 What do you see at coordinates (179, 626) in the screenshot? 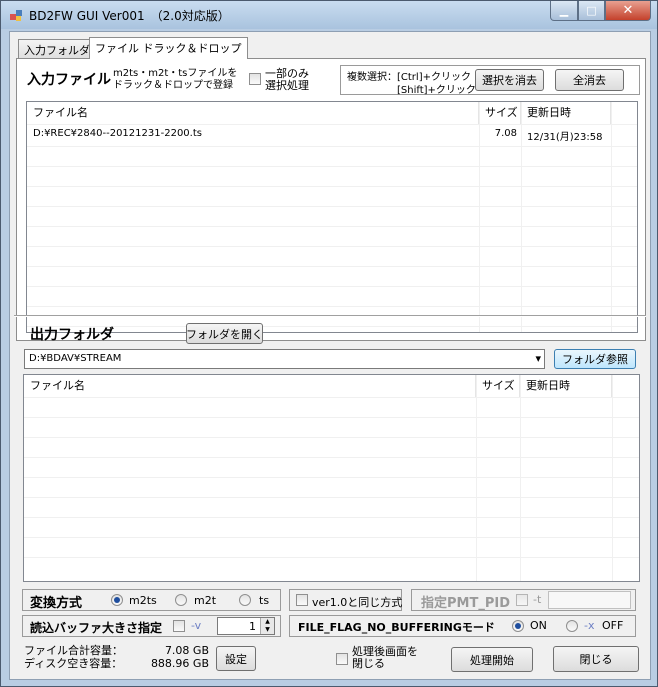
I see `buffer-size-checkbox` at bounding box center [179, 626].